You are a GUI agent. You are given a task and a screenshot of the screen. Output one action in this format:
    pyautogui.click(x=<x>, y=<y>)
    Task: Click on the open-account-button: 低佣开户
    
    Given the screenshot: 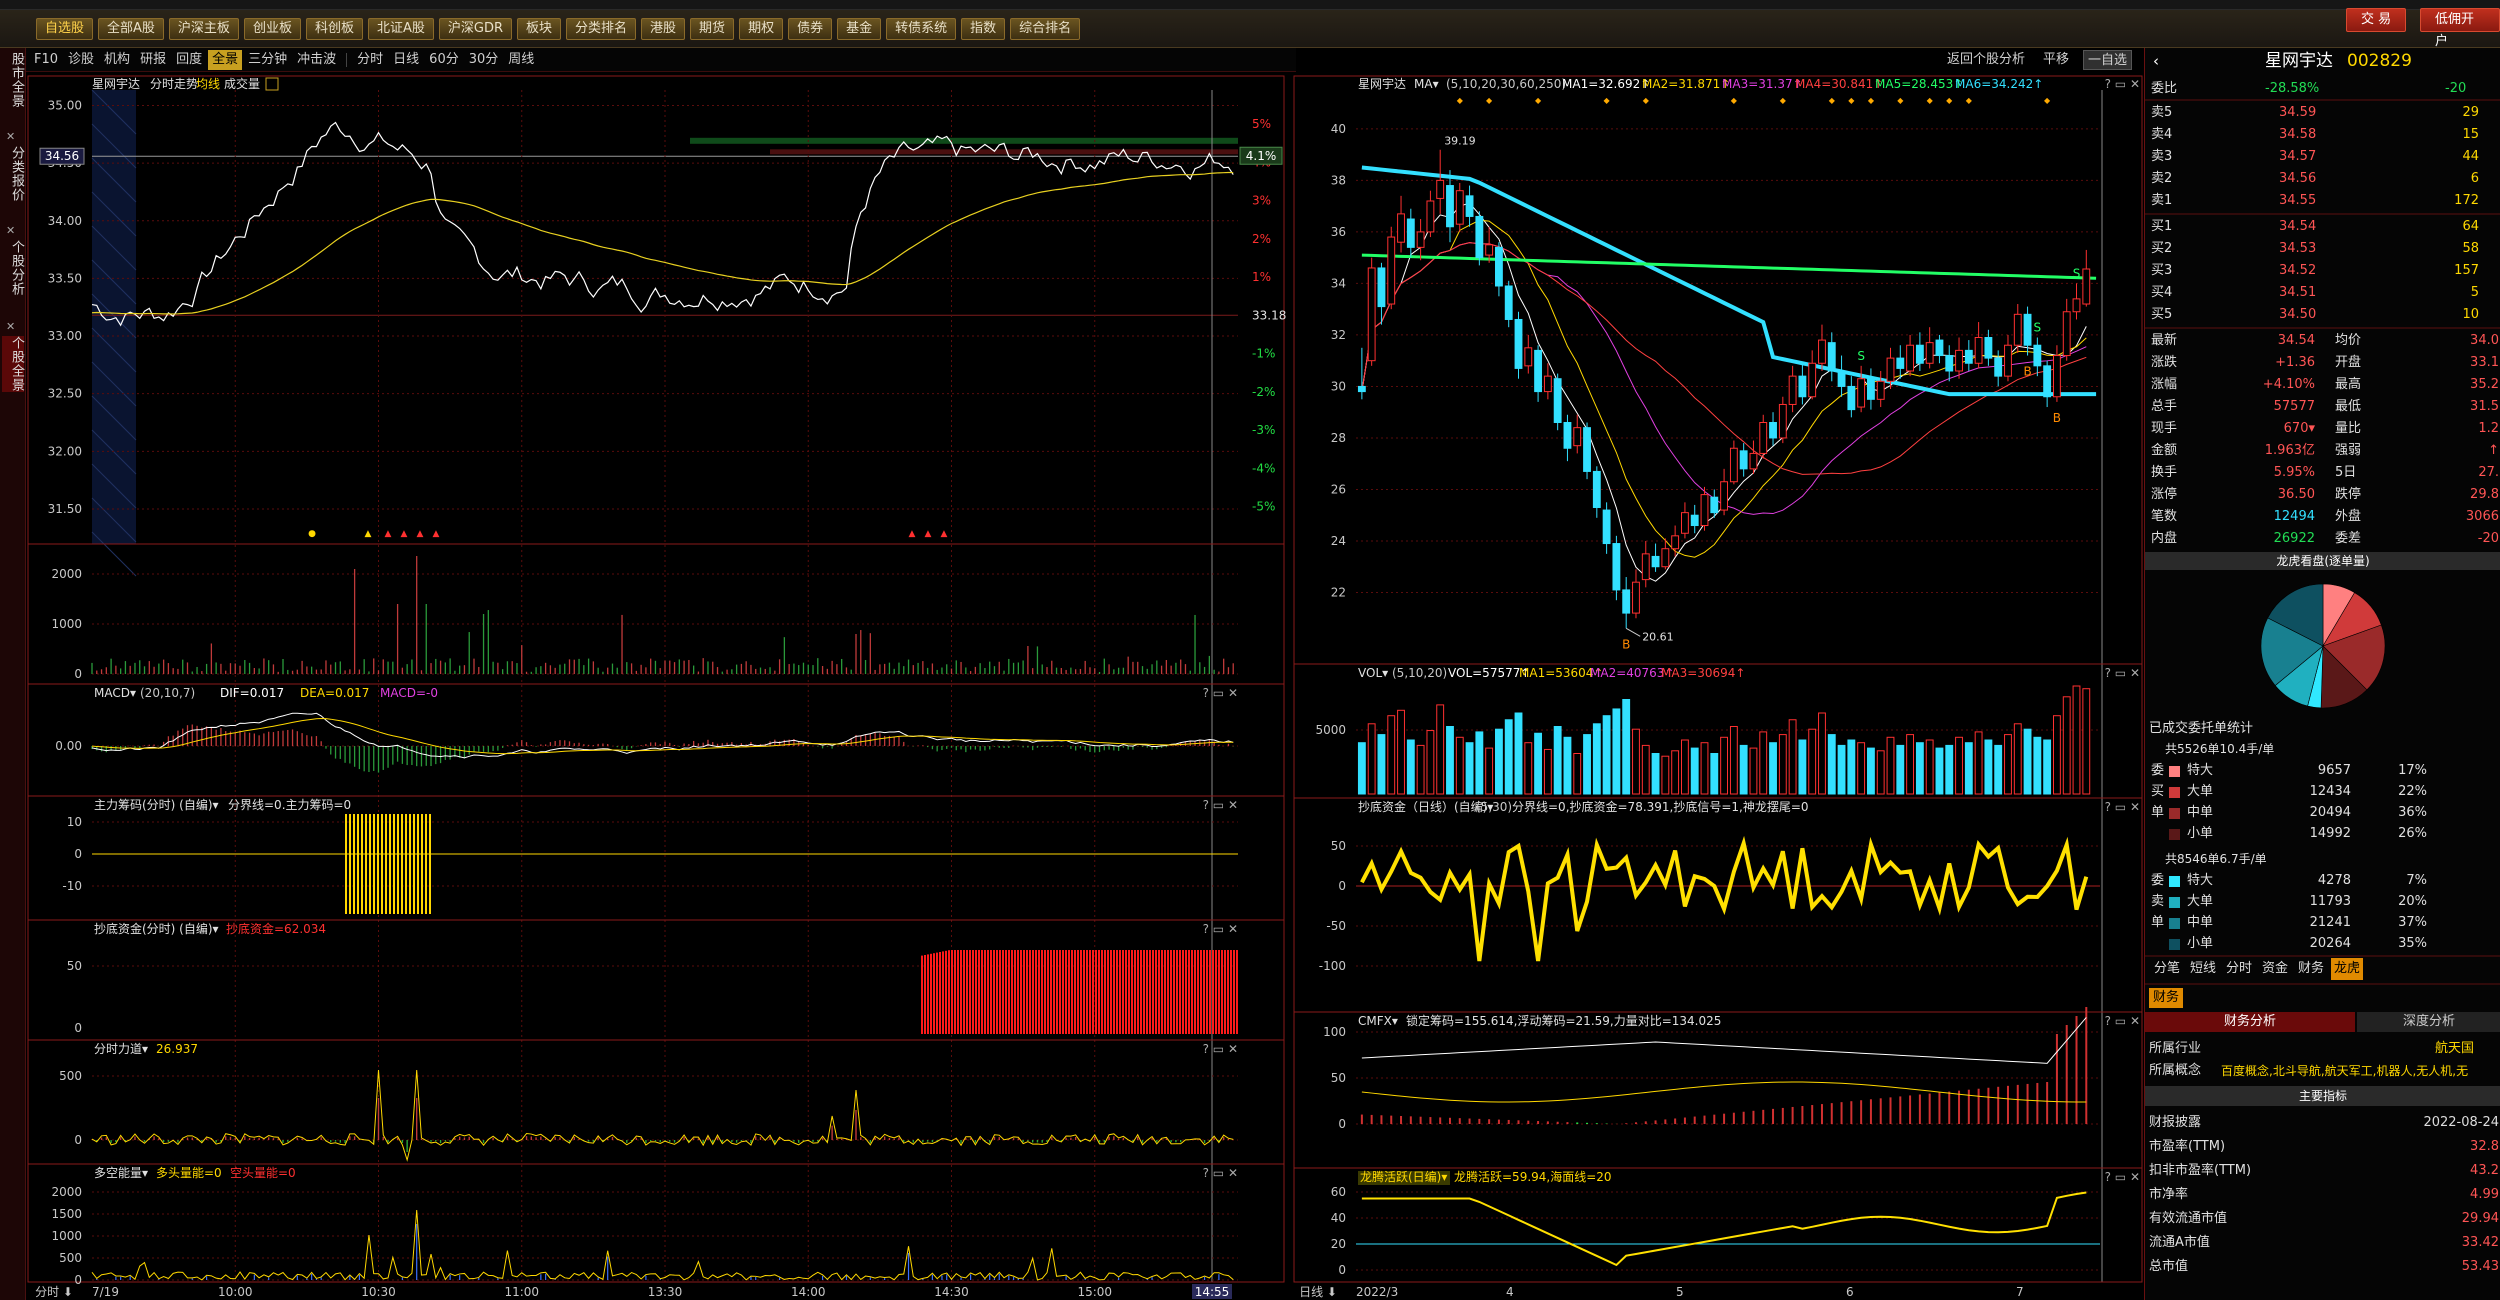 What is the action you would take?
    pyautogui.click(x=2460, y=28)
    